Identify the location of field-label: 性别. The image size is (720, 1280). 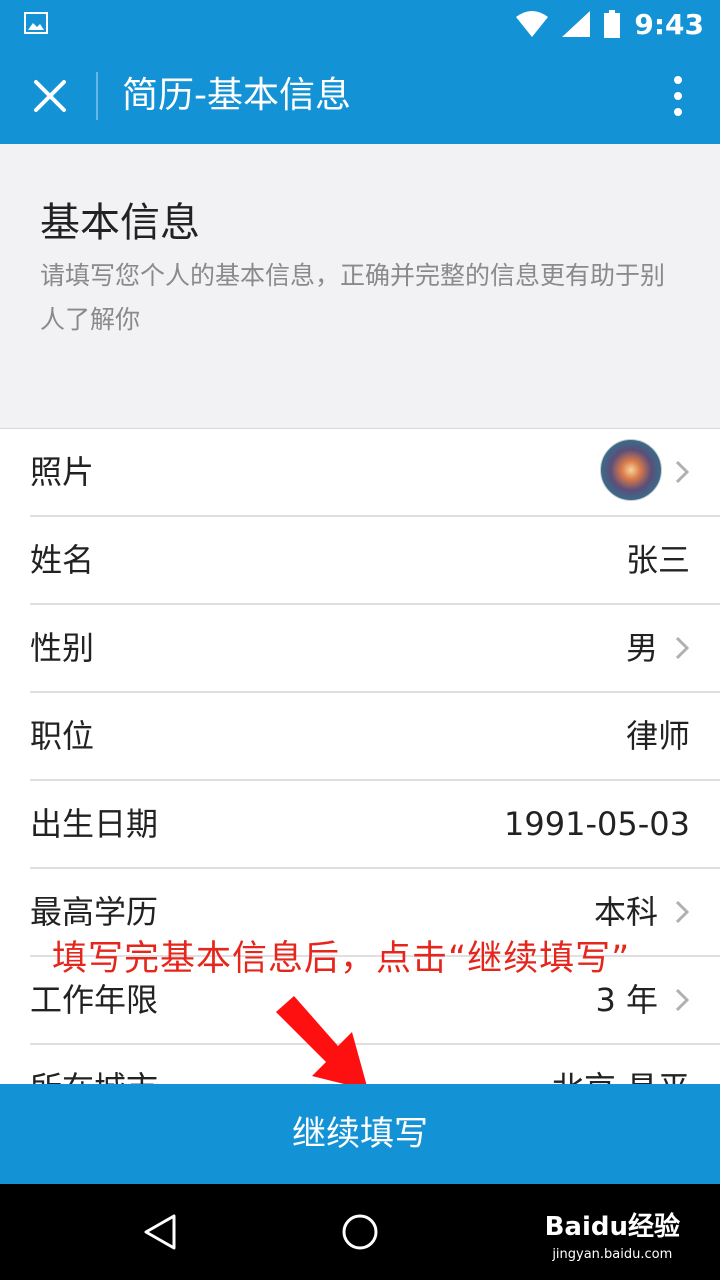
(62, 648).